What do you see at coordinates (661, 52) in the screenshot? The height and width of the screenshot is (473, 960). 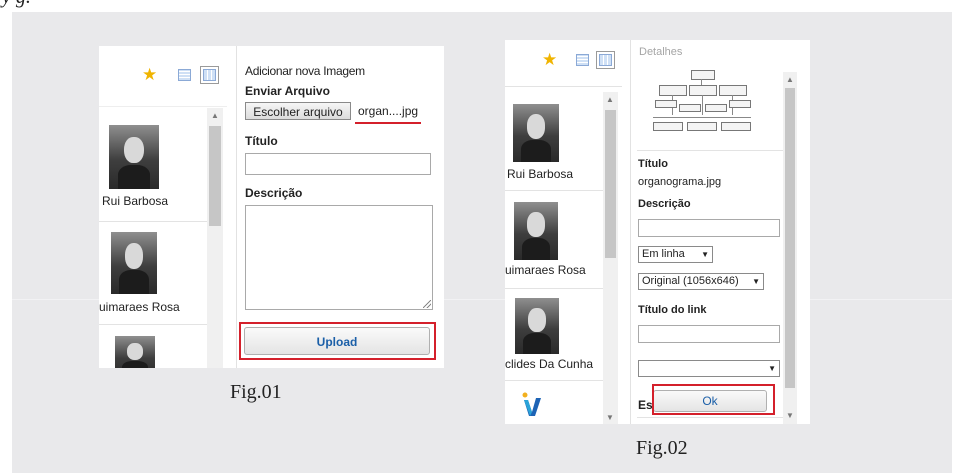 I see `details-heading: Detalhes` at bounding box center [661, 52].